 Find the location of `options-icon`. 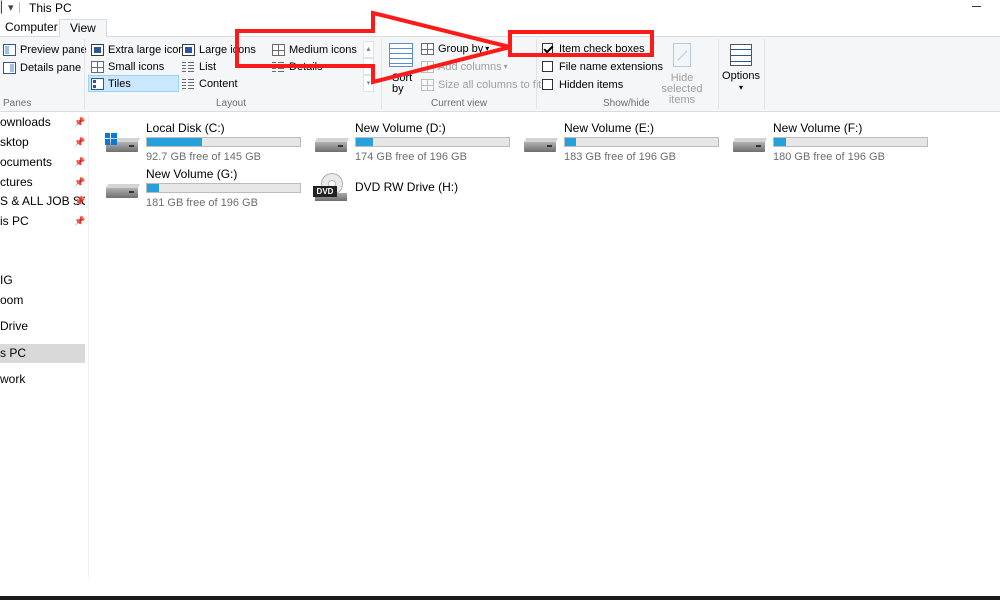

options-icon is located at coordinates (741, 55).